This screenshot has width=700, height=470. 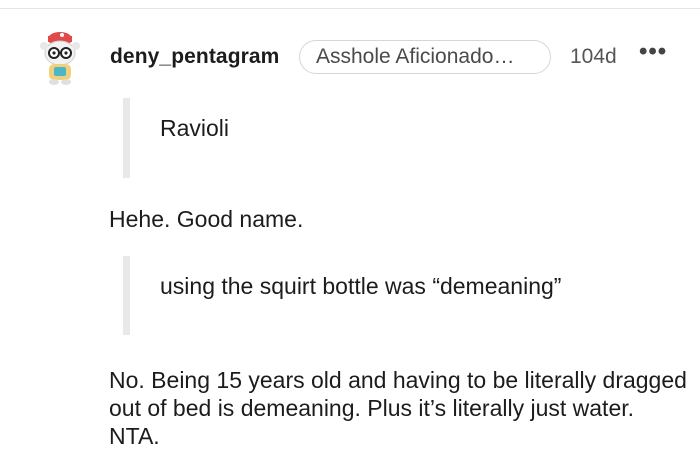 I want to click on avatar, so click(x=60, y=57).